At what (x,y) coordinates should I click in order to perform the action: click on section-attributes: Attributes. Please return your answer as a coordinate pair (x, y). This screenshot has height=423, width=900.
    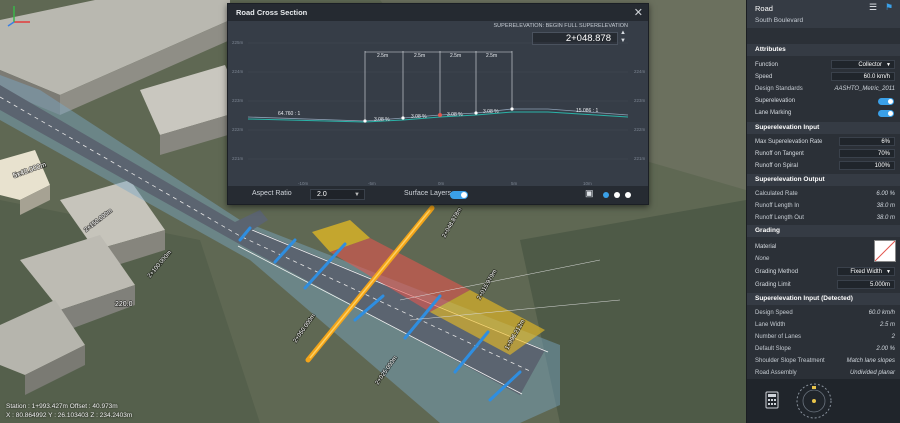
    Looking at the image, I should click on (823, 50).